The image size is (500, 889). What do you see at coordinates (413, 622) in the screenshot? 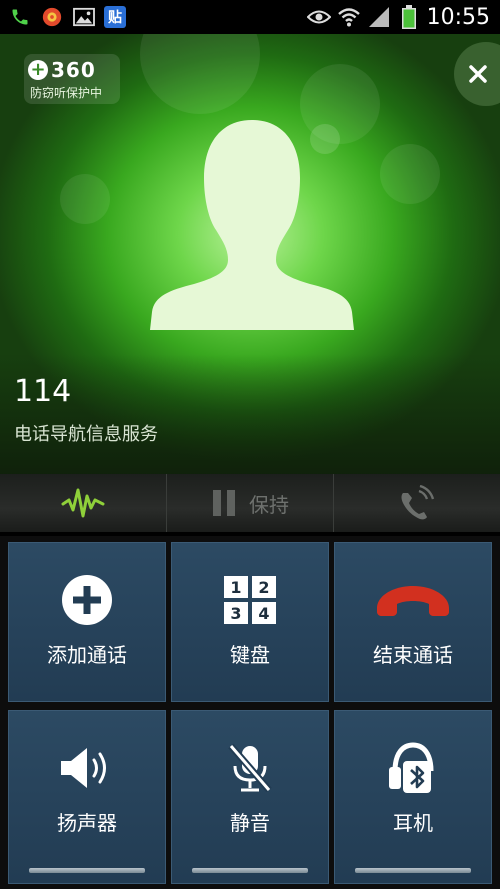
I see `end-call-button: 结束通话` at bounding box center [413, 622].